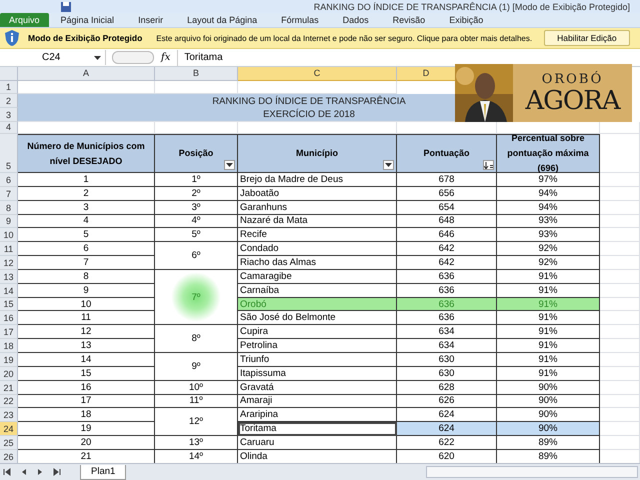 The height and width of the screenshot is (480, 640). Describe the element at coordinates (9, 443) in the screenshot. I see `row-header: 25` at that location.